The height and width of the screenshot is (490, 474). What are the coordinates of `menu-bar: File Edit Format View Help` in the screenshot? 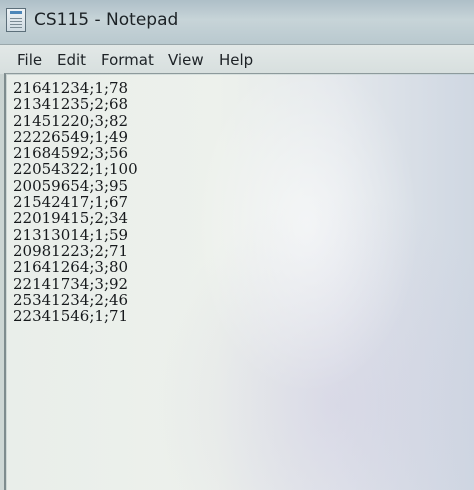 It's located at (237, 59).